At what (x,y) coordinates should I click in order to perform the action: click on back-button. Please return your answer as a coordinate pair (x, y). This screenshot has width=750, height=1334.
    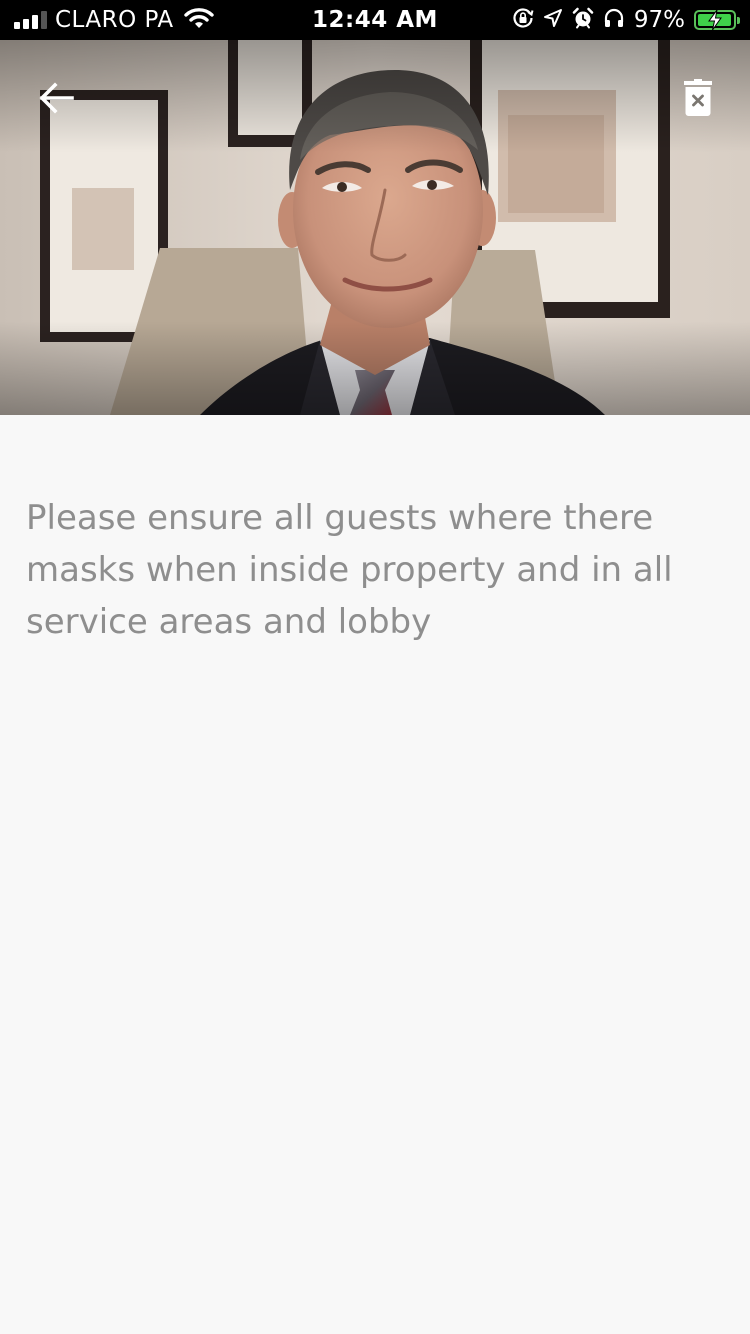
    Looking at the image, I should click on (56, 98).